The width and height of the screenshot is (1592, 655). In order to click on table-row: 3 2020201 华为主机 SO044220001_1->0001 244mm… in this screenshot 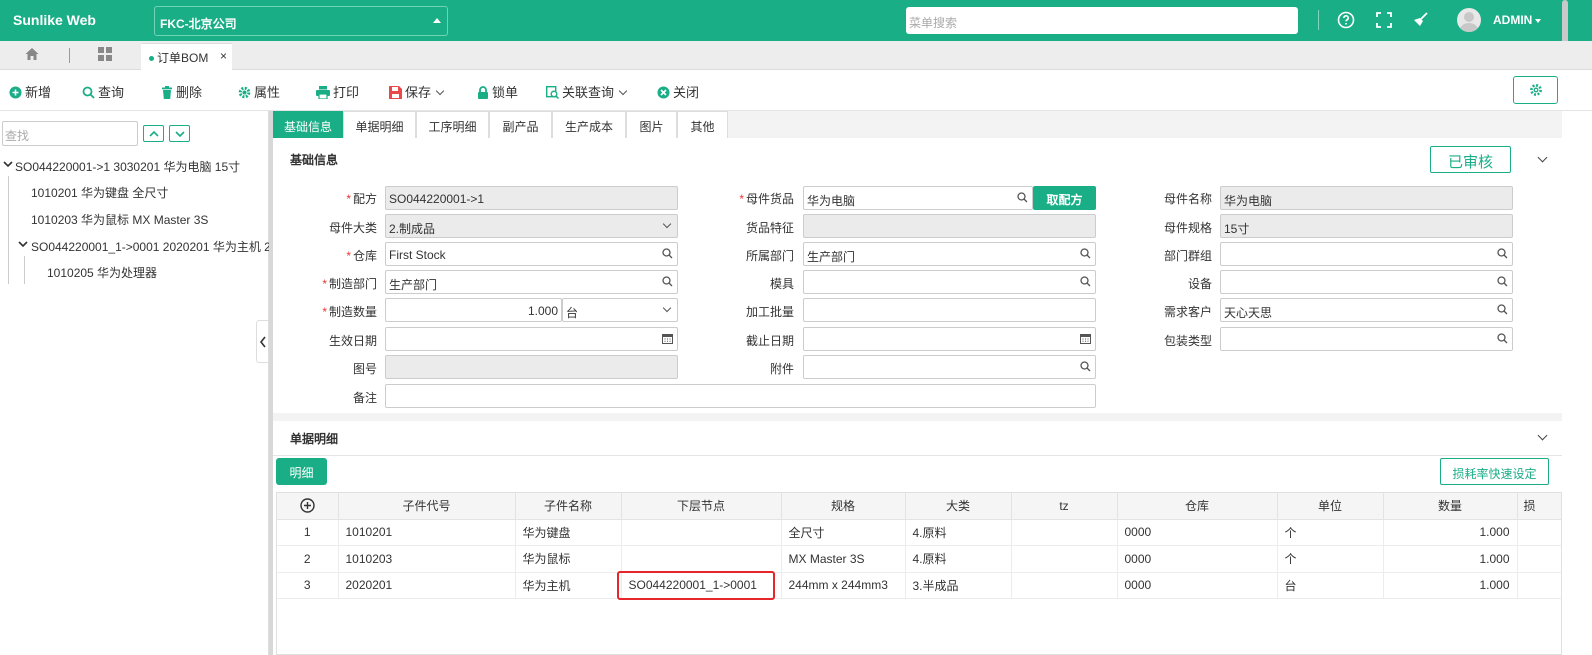, I will do `click(919, 585)`.